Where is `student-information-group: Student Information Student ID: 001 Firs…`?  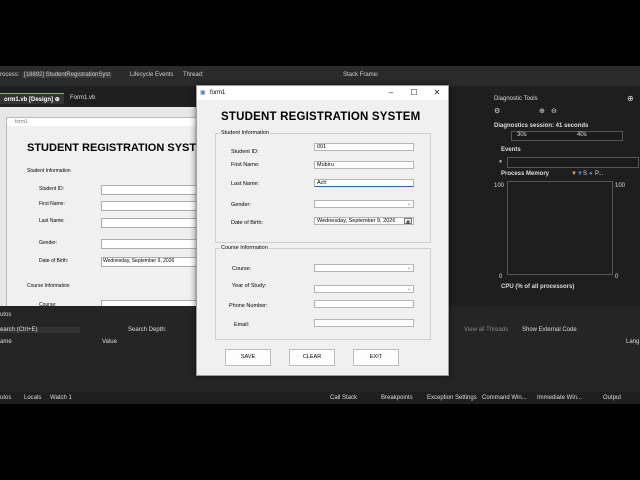 student-information-group: Student Information Student ID: 001 Firs… is located at coordinates (323, 186).